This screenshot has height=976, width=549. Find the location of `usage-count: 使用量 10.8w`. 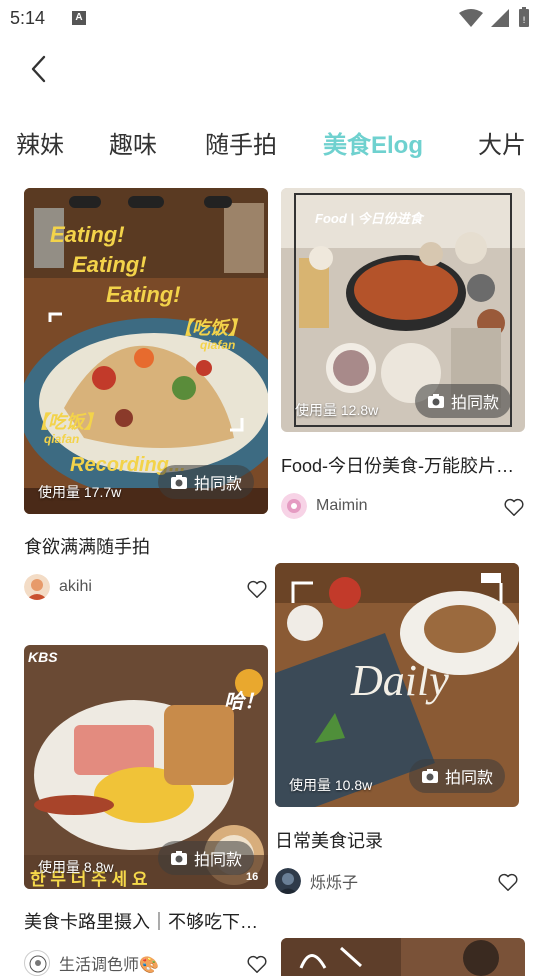

usage-count: 使用量 10.8w is located at coordinates (331, 785).